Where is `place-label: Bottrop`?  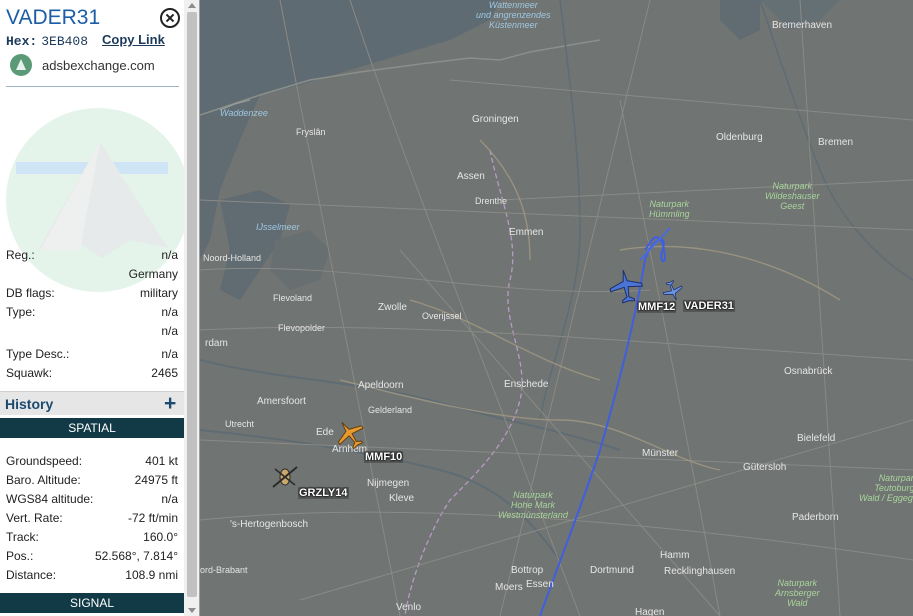 place-label: Bottrop is located at coordinates (527, 570).